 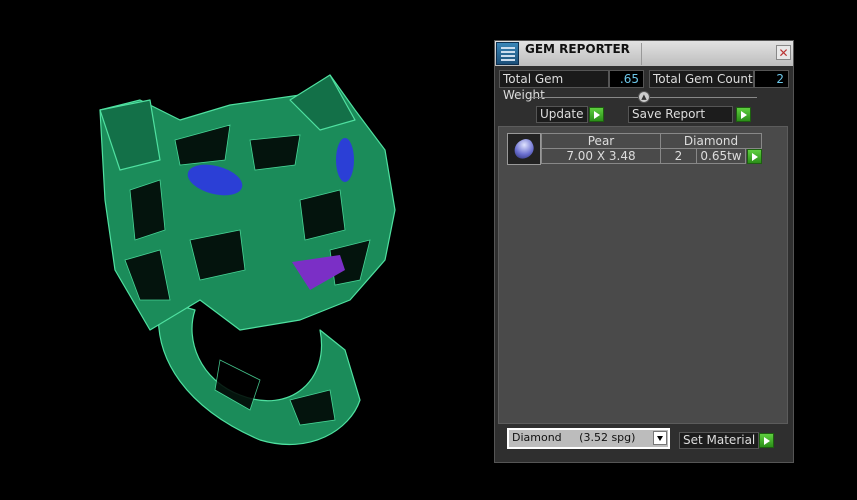 I want to click on total-gem-weight-value: .65, so click(x=626, y=79).